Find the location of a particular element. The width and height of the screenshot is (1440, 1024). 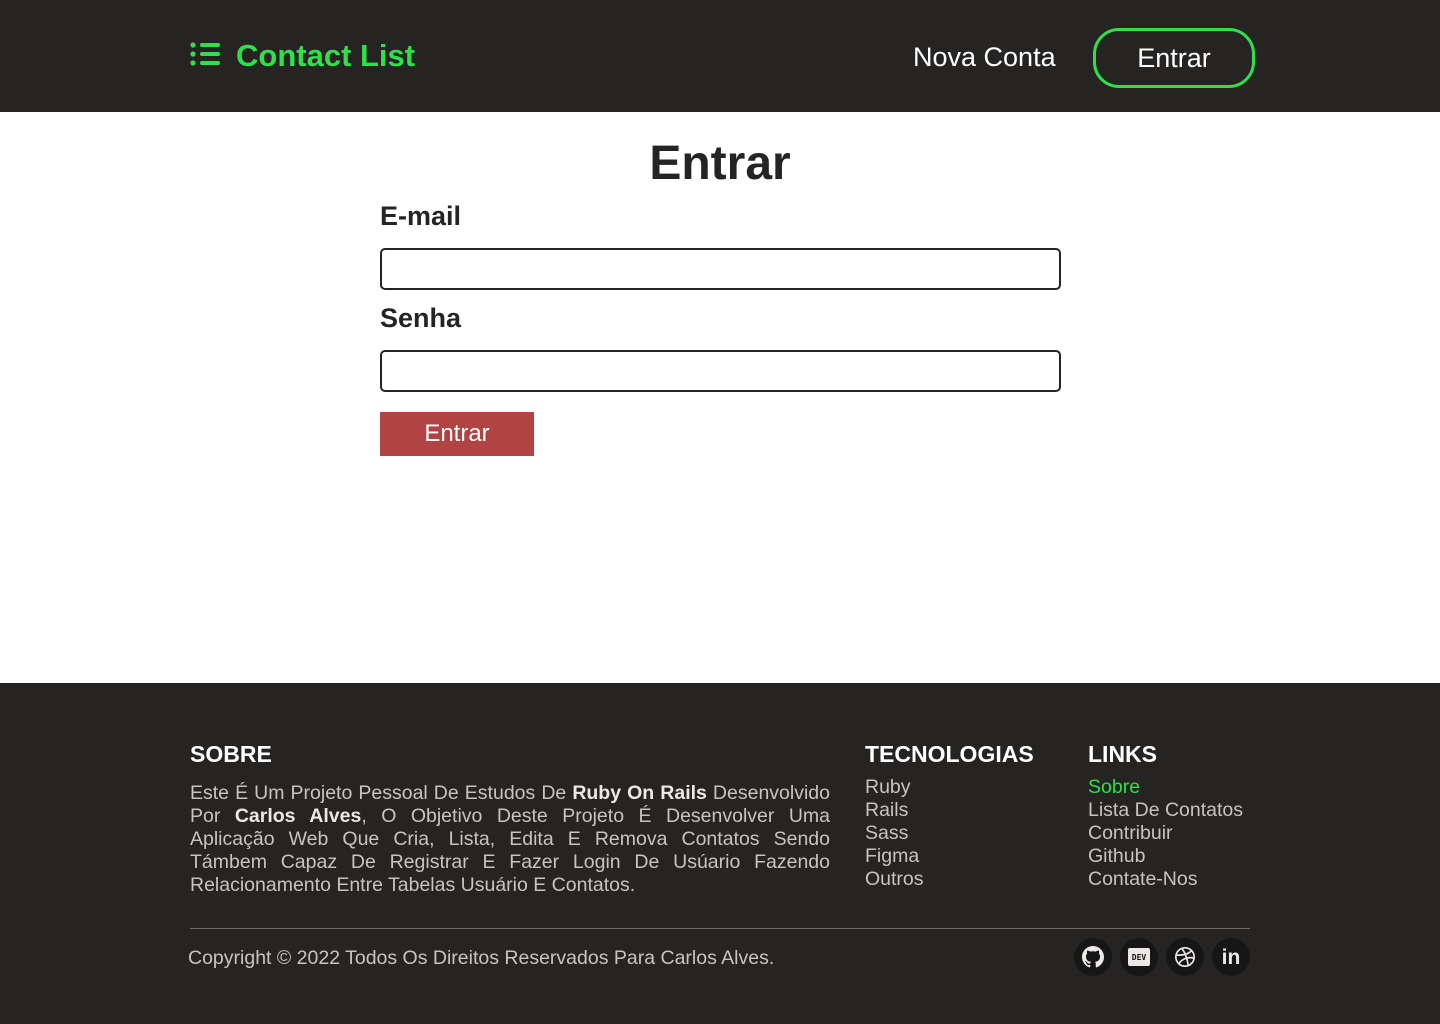

email-field is located at coordinates (720, 269).